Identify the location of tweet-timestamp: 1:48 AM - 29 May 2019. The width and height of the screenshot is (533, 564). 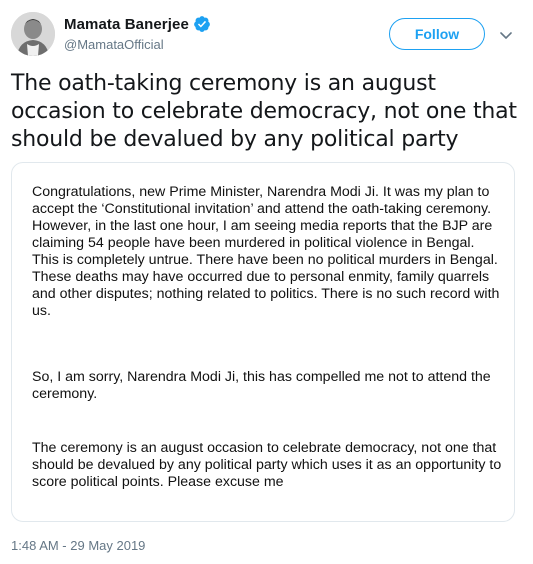
(78, 545).